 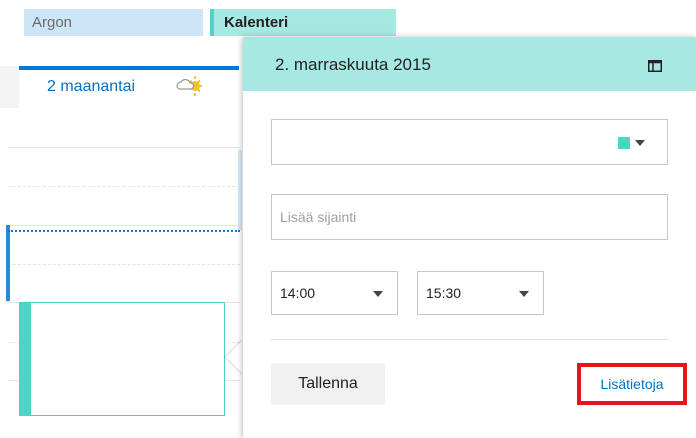 I want to click on divider, so click(x=469, y=339).